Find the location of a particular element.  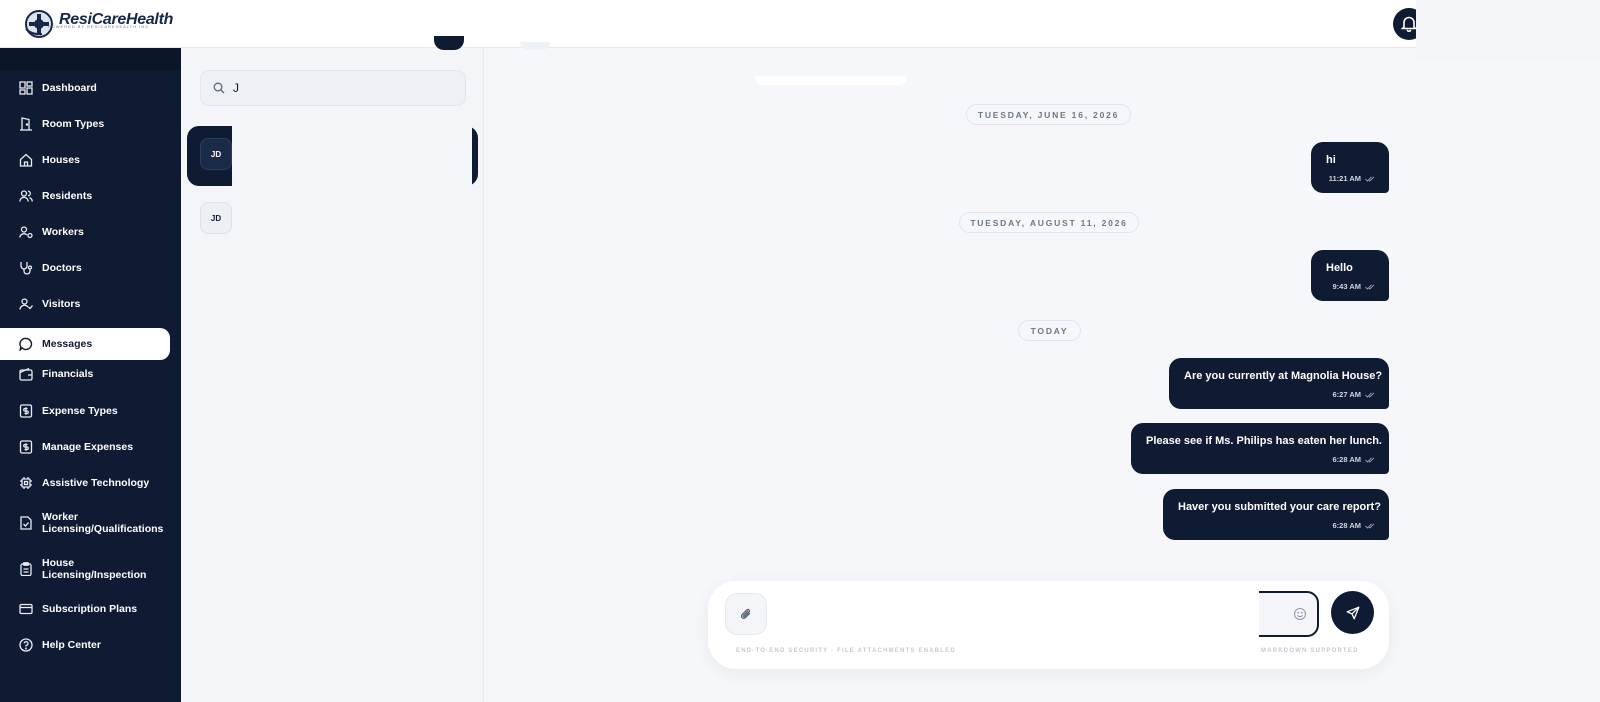

visitor-icon is located at coordinates (25, 304).